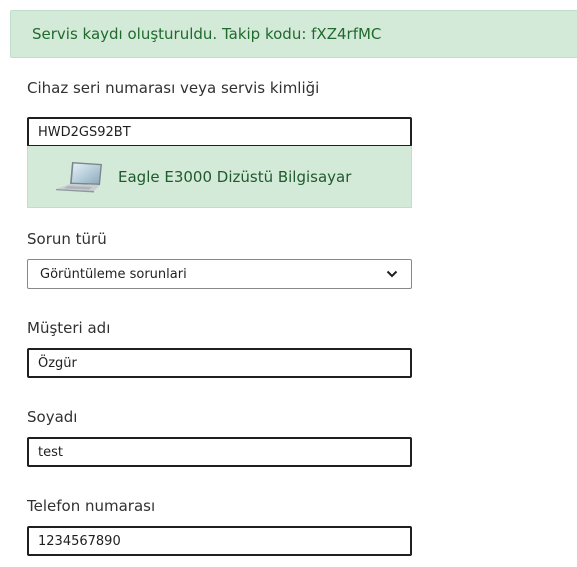 This screenshot has width=577, height=567. I want to click on issue-type-label: Sorun türü, so click(67, 239).